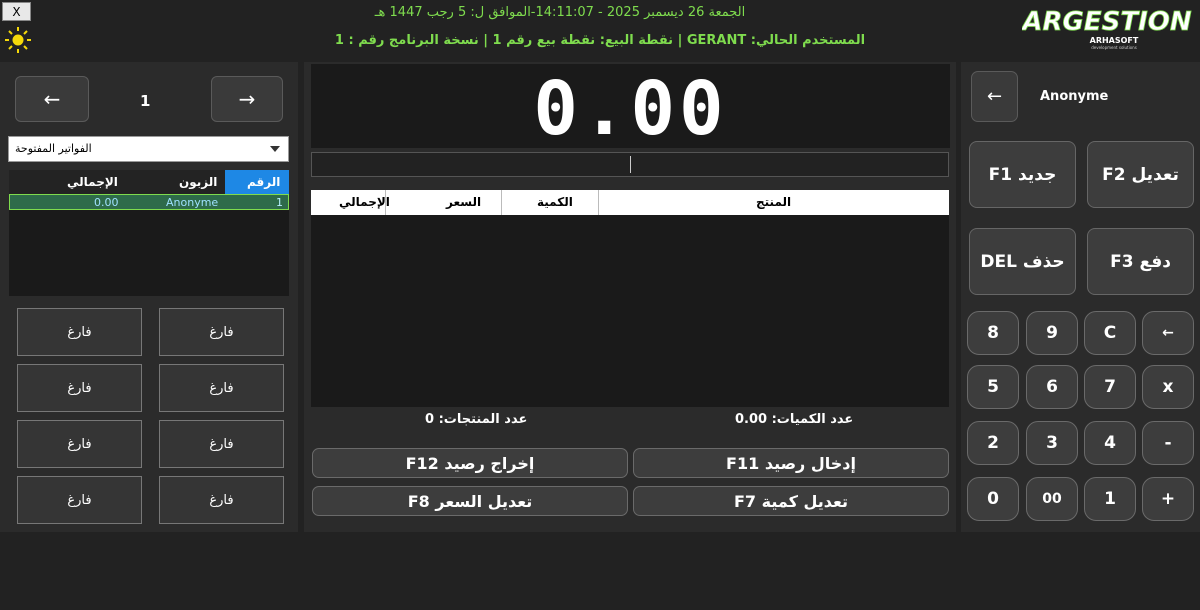 Image resolution: width=1200 pixels, height=610 pixels. I want to click on col-quantity: الكمية, so click(555, 202).